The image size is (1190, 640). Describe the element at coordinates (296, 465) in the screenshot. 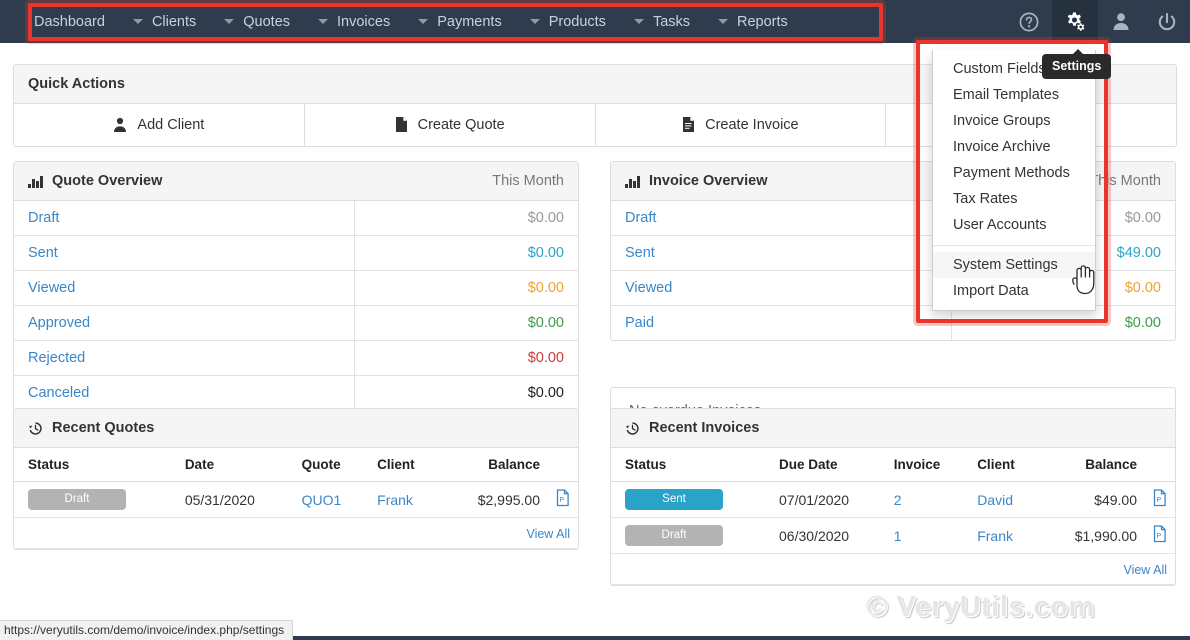

I see `table-header-row: Status Date Quote Client Balance` at that location.